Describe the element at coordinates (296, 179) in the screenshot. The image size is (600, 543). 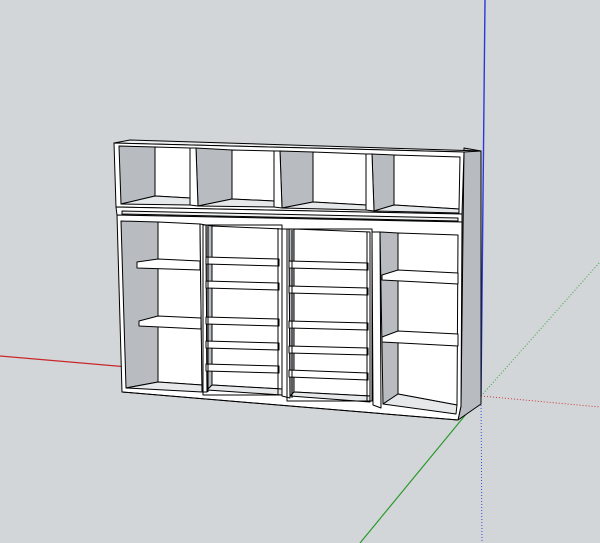
I see `cubby-upper-3-side` at that location.